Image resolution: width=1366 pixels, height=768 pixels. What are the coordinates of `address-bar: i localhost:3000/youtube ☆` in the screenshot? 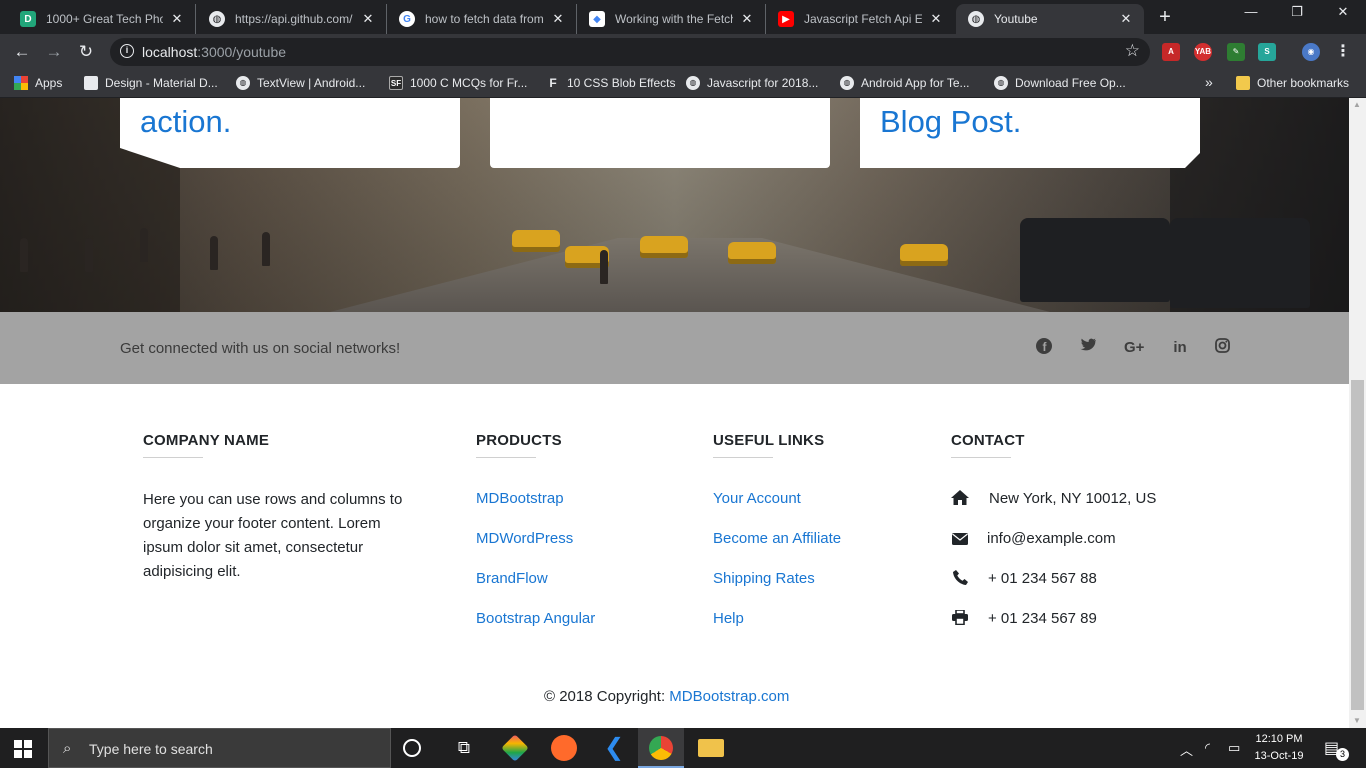 It's located at (630, 52).